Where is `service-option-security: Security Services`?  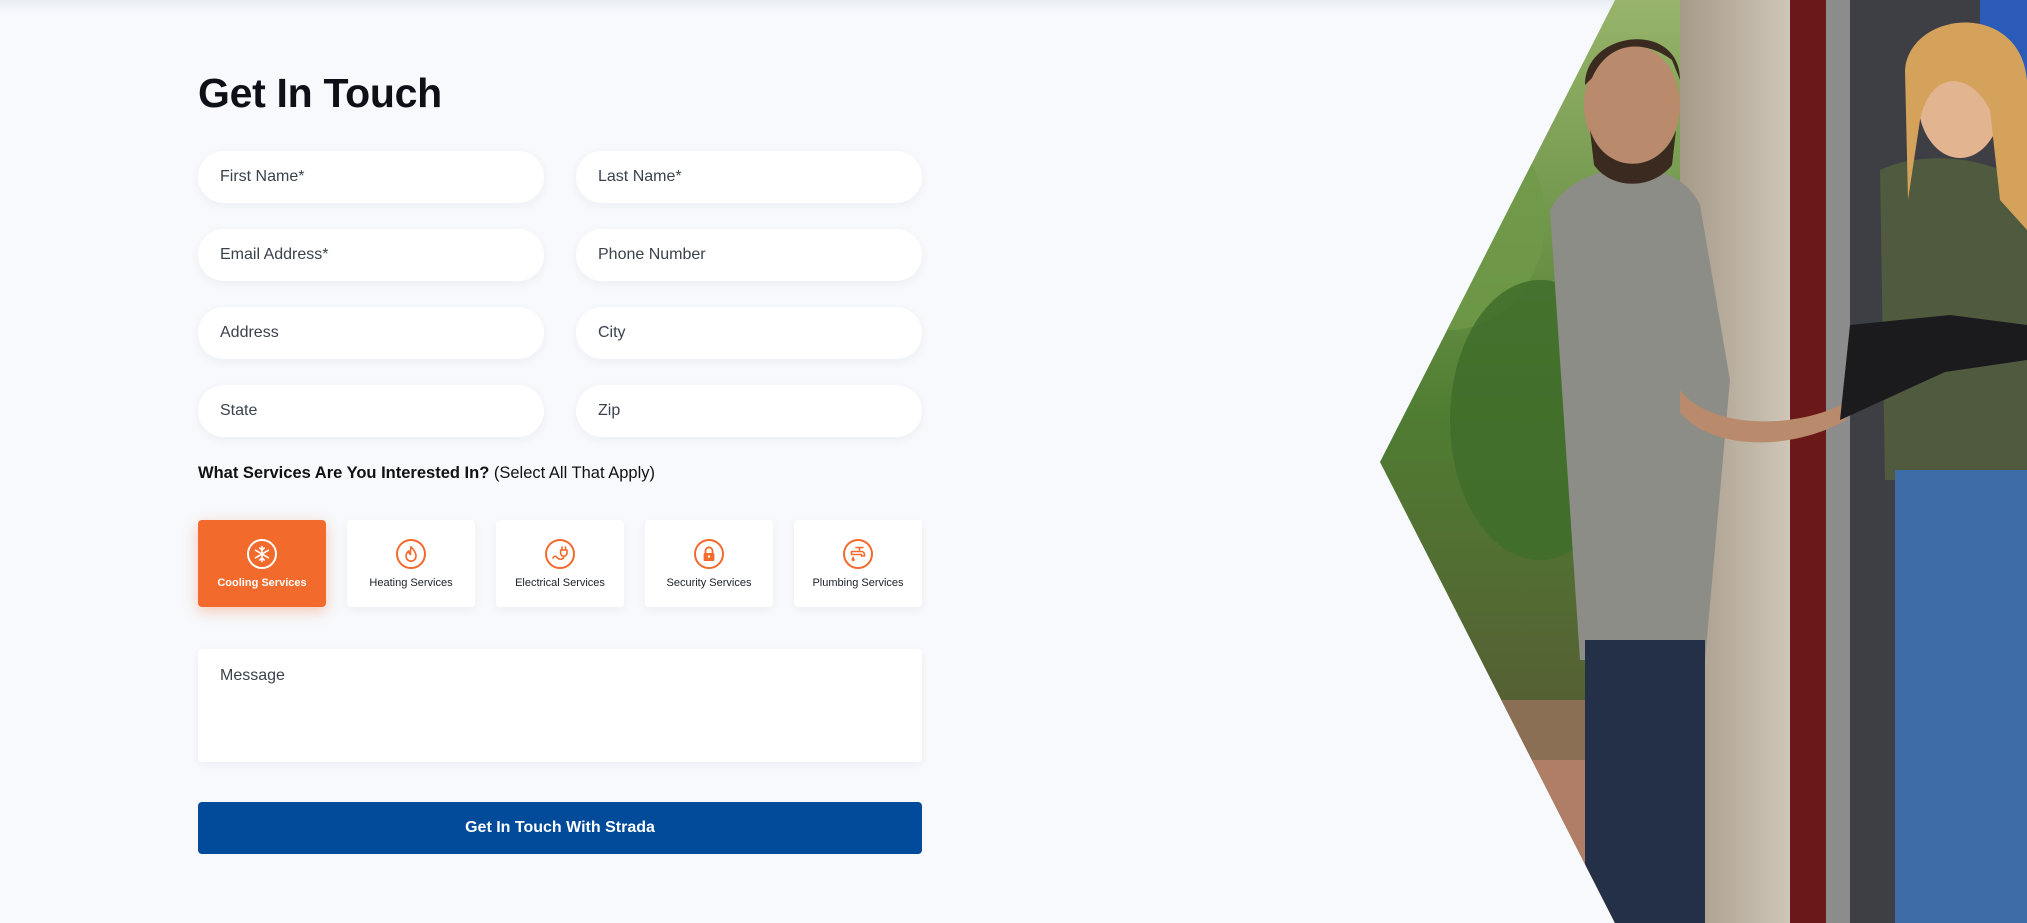
service-option-security: Security Services is located at coordinates (709, 563).